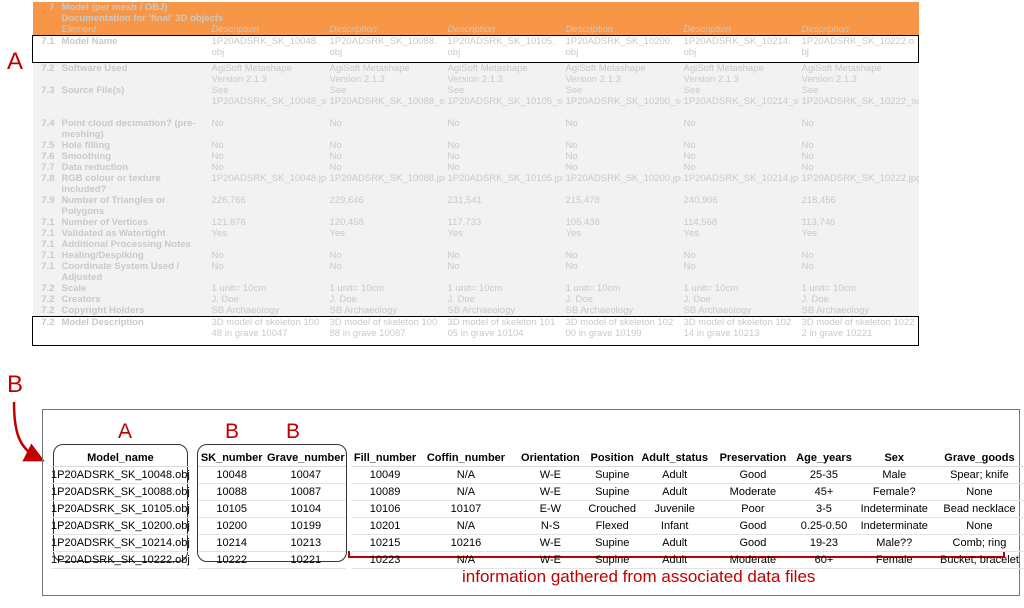  What do you see at coordinates (621, 184) in the screenshot?
I see `row-value: 1P20ADSRK_SK_10200.jpg` at bounding box center [621, 184].